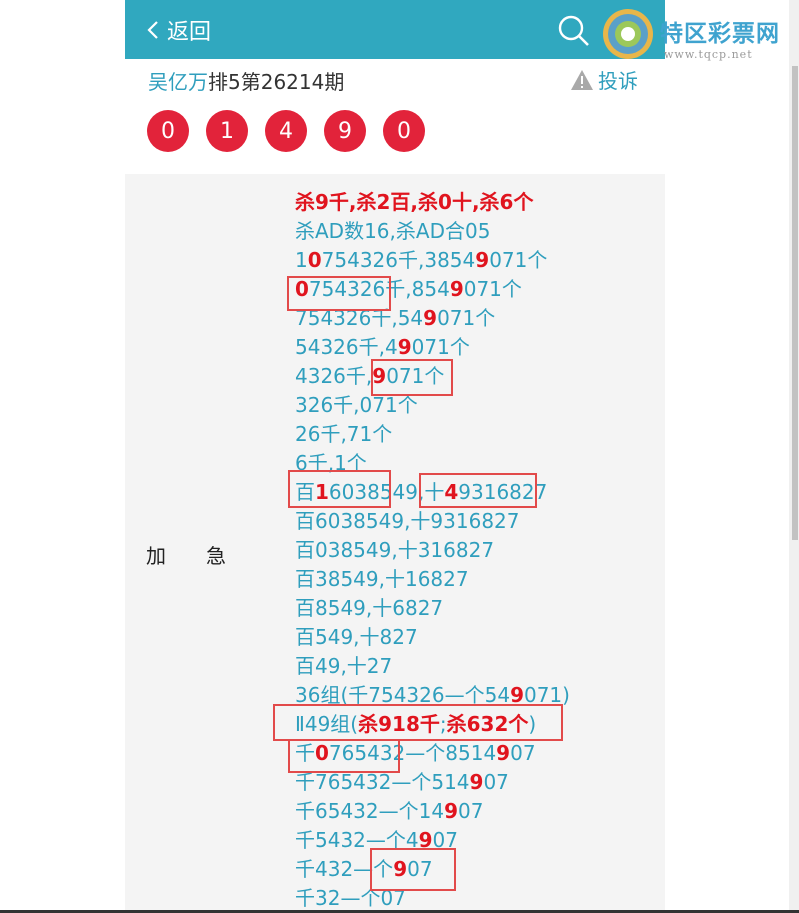  Describe the element at coordinates (628, 34) in the screenshot. I see `logo-emblem-icon` at that location.